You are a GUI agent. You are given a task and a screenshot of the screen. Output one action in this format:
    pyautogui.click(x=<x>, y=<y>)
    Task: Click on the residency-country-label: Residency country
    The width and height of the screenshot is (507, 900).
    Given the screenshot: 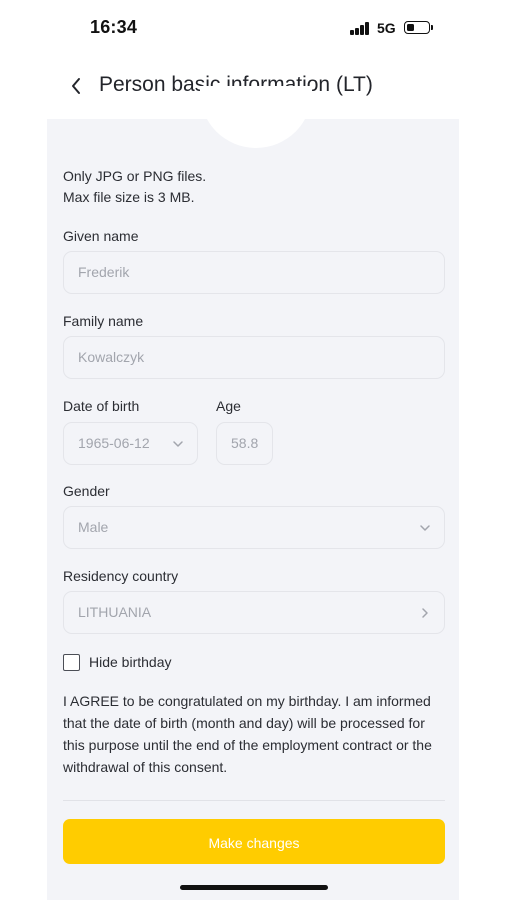 What is the action you would take?
    pyautogui.click(x=121, y=576)
    